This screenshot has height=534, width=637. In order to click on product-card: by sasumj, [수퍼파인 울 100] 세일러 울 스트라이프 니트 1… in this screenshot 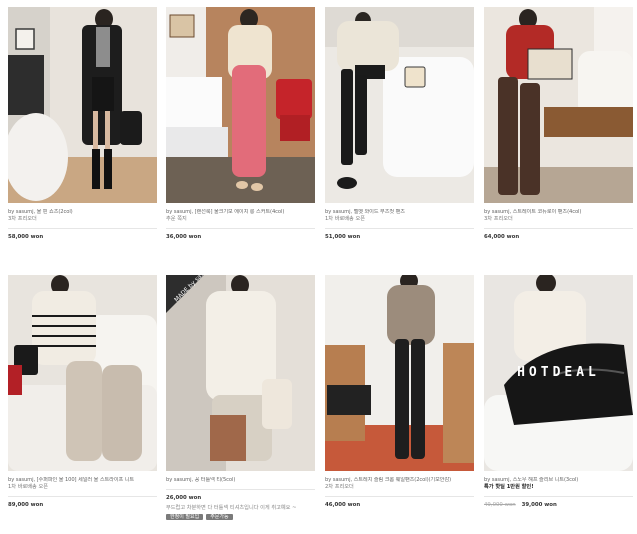, I will do `click(82, 392)`.